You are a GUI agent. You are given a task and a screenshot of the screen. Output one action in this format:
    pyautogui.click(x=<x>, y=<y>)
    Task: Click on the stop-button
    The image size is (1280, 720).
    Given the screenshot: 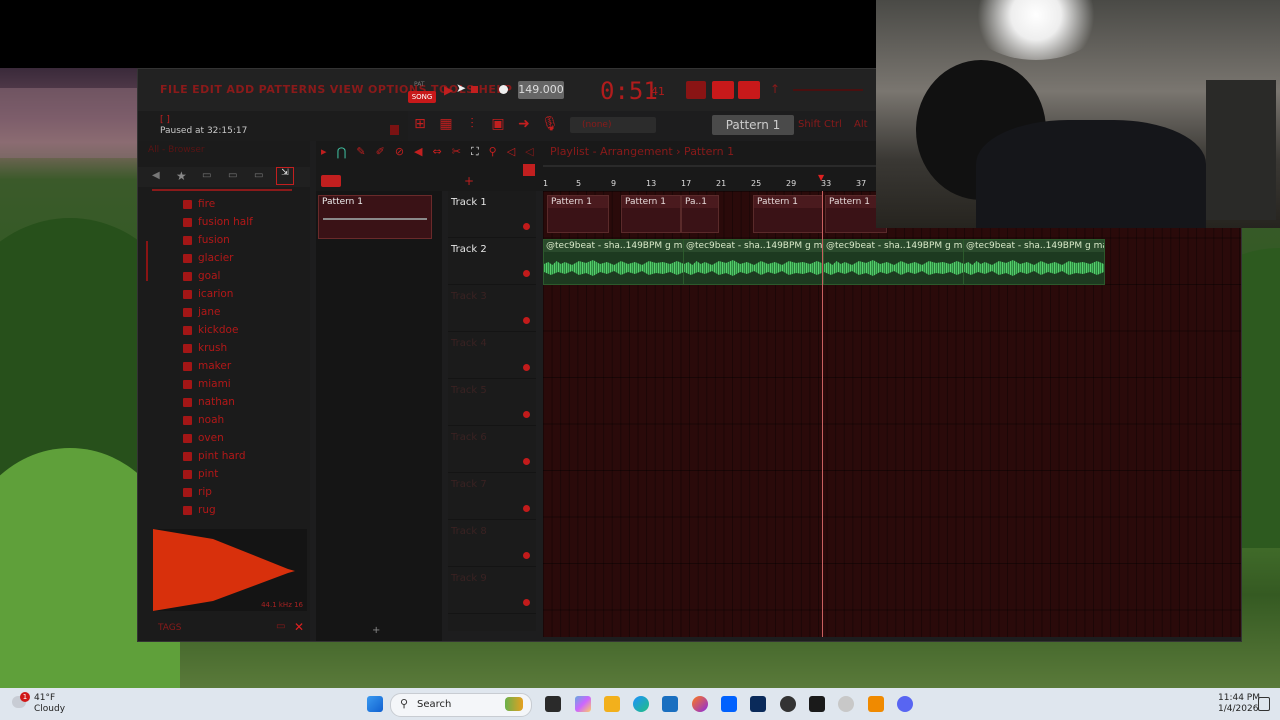 What is the action you would take?
    pyautogui.click(x=474, y=89)
    